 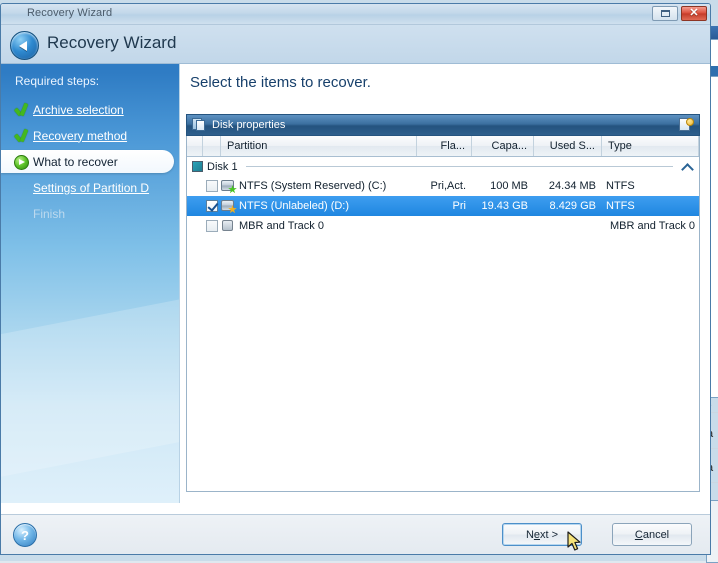 What do you see at coordinates (80, 136) in the screenshot?
I see `sidebar-item-label: Recovery method` at bounding box center [80, 136].